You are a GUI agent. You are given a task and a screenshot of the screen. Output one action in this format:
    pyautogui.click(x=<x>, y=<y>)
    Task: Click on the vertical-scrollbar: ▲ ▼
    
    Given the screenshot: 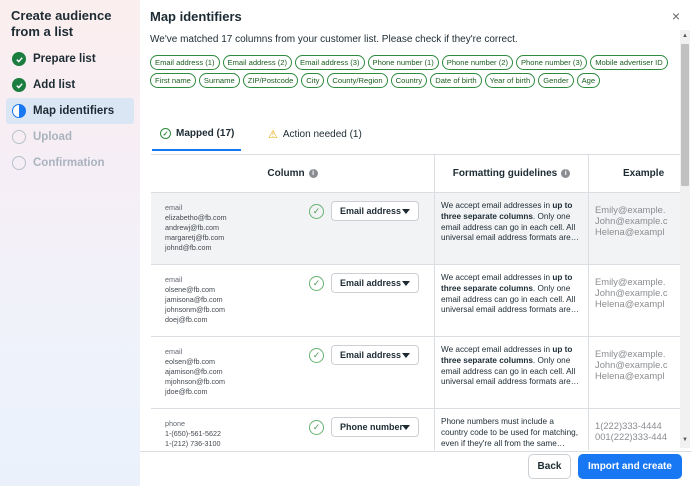 What is the action you would take?
    pyautogui.click(x=685, y=239)
    